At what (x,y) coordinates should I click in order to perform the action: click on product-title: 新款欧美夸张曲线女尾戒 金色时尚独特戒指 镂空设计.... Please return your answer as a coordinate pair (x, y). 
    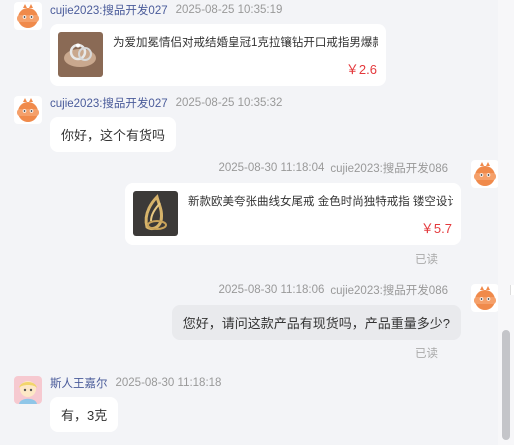
    Looking at the image, I should click on (320, 201).